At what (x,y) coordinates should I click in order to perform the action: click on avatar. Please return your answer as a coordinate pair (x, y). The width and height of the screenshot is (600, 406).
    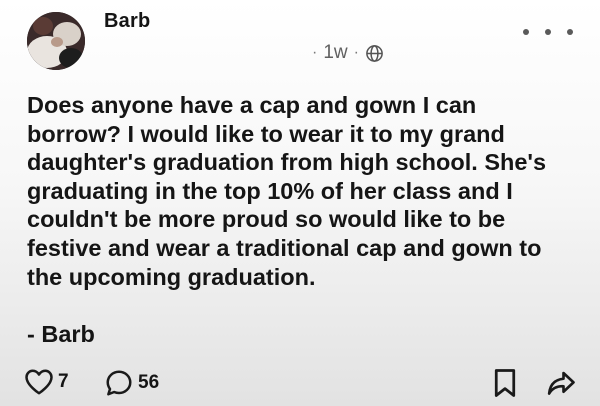
    Looking at the image, I should click on (56, 41).